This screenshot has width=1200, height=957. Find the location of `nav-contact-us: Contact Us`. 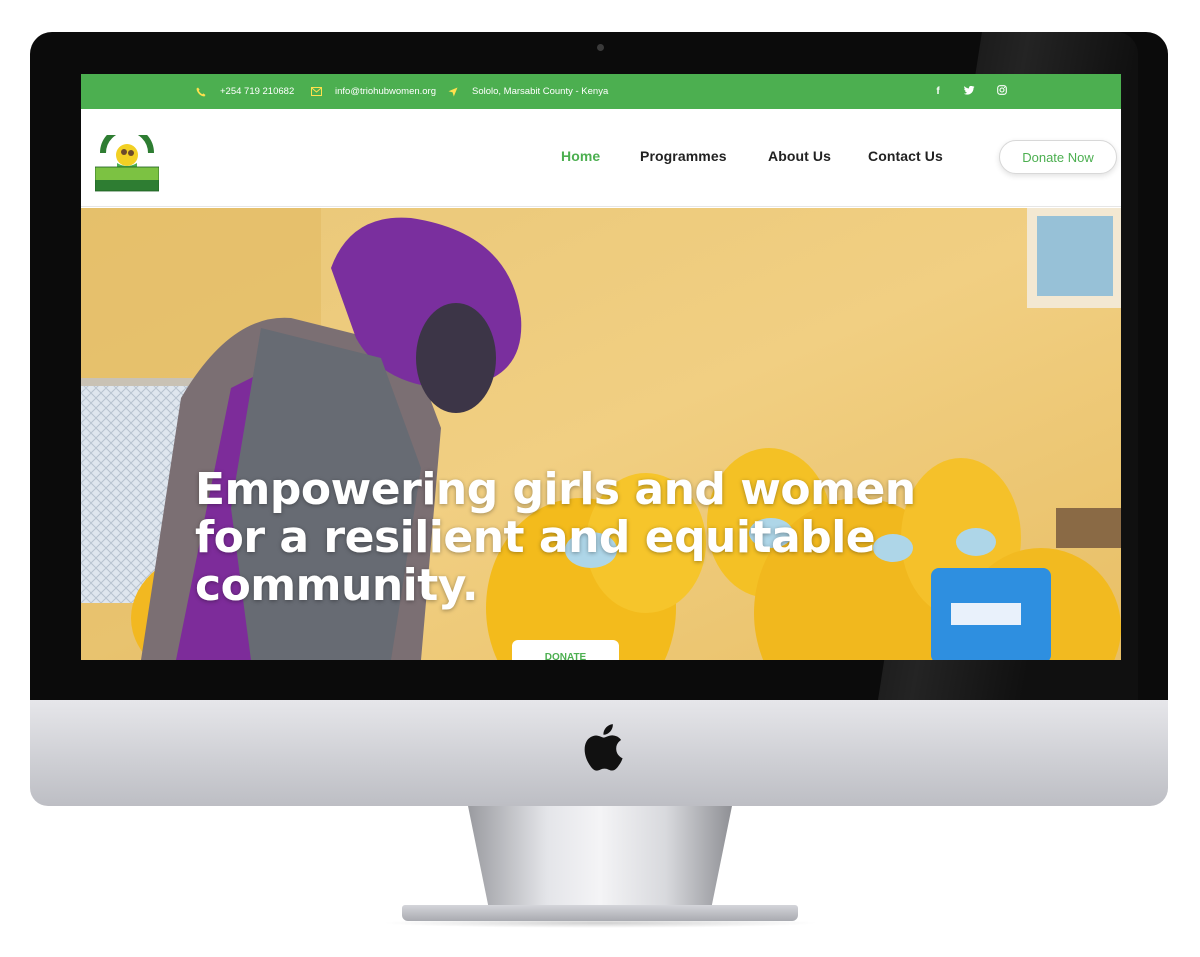

nav-contact-us: Contact Us is located at coordinates (905, 156).